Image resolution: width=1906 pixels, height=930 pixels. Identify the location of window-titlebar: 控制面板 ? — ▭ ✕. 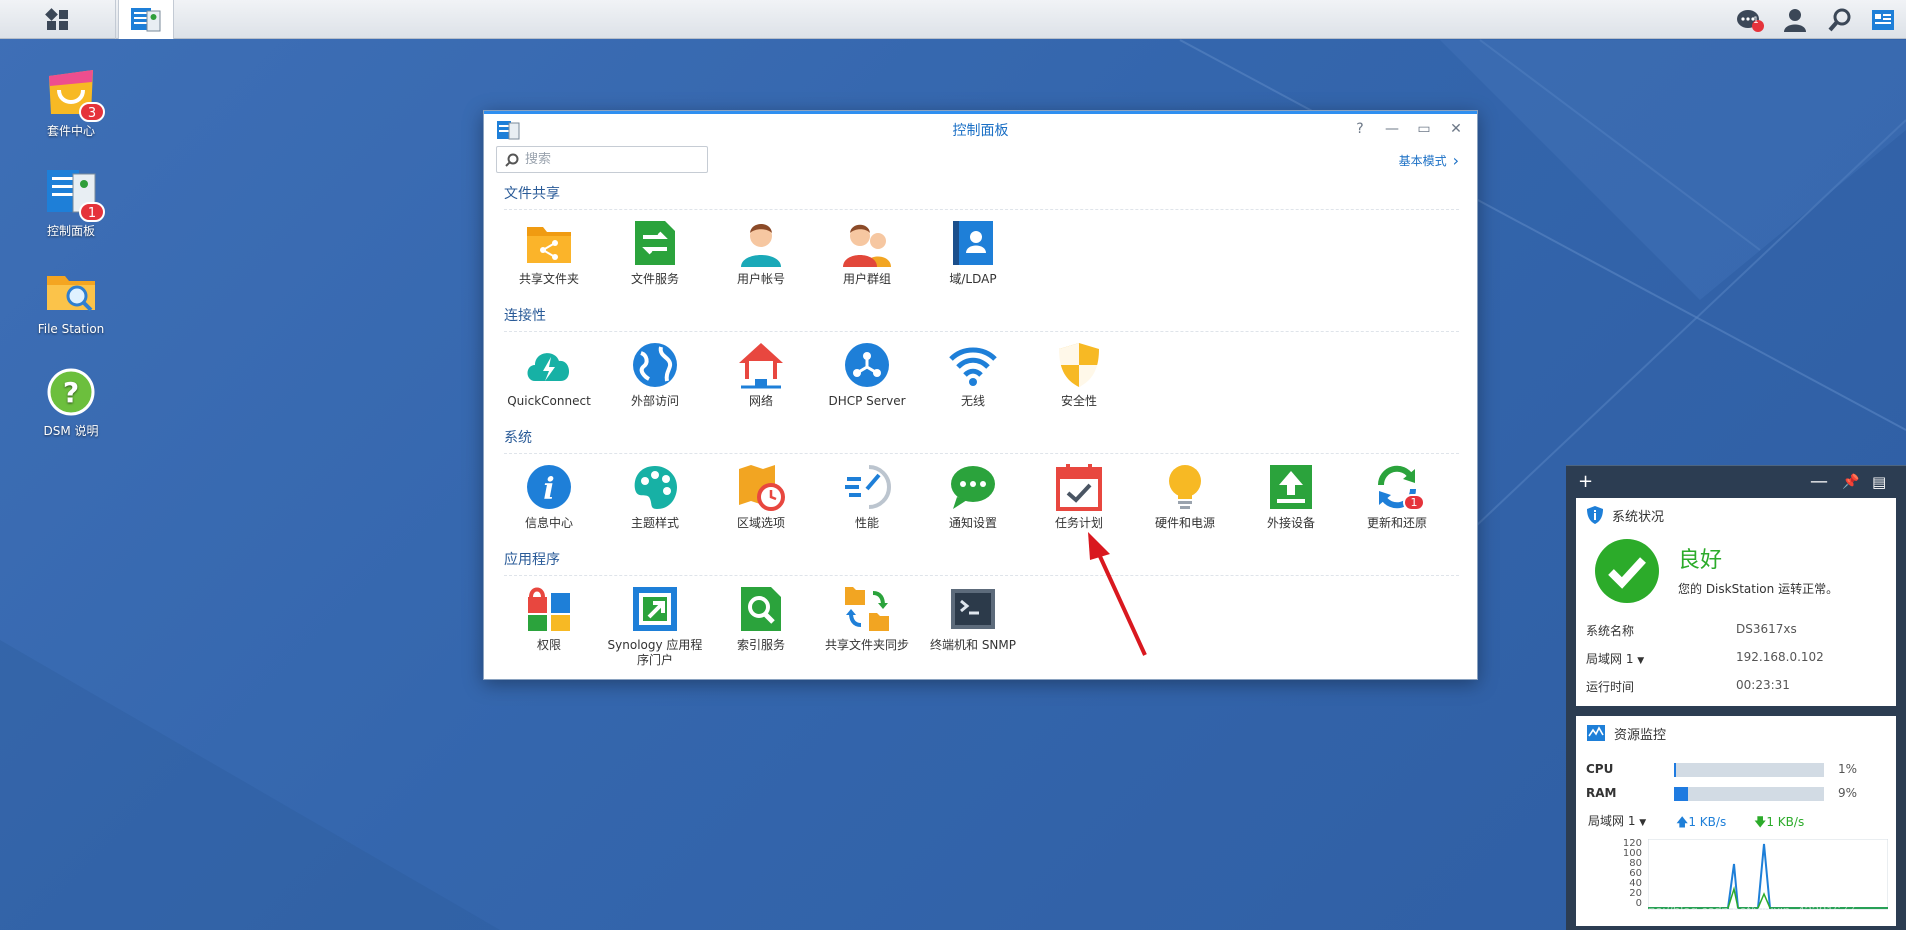
(980, 127).